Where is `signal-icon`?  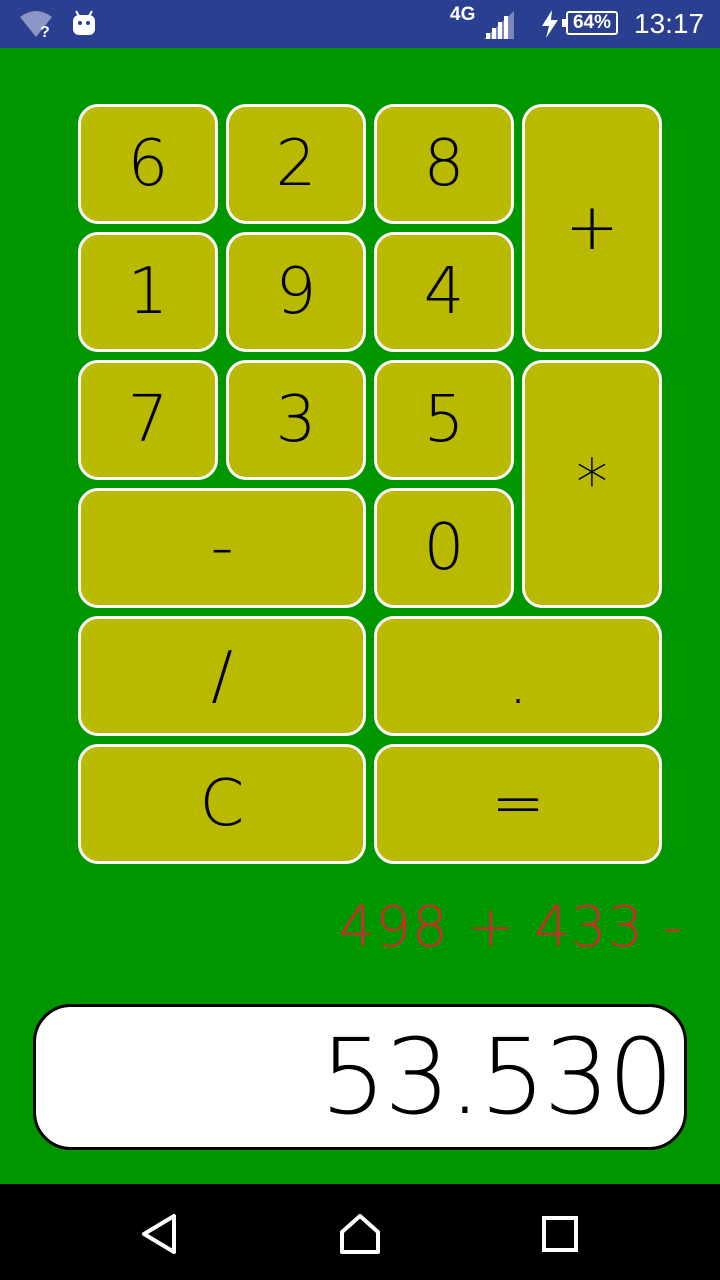 signal-icon is located at coordinates (499, 25).